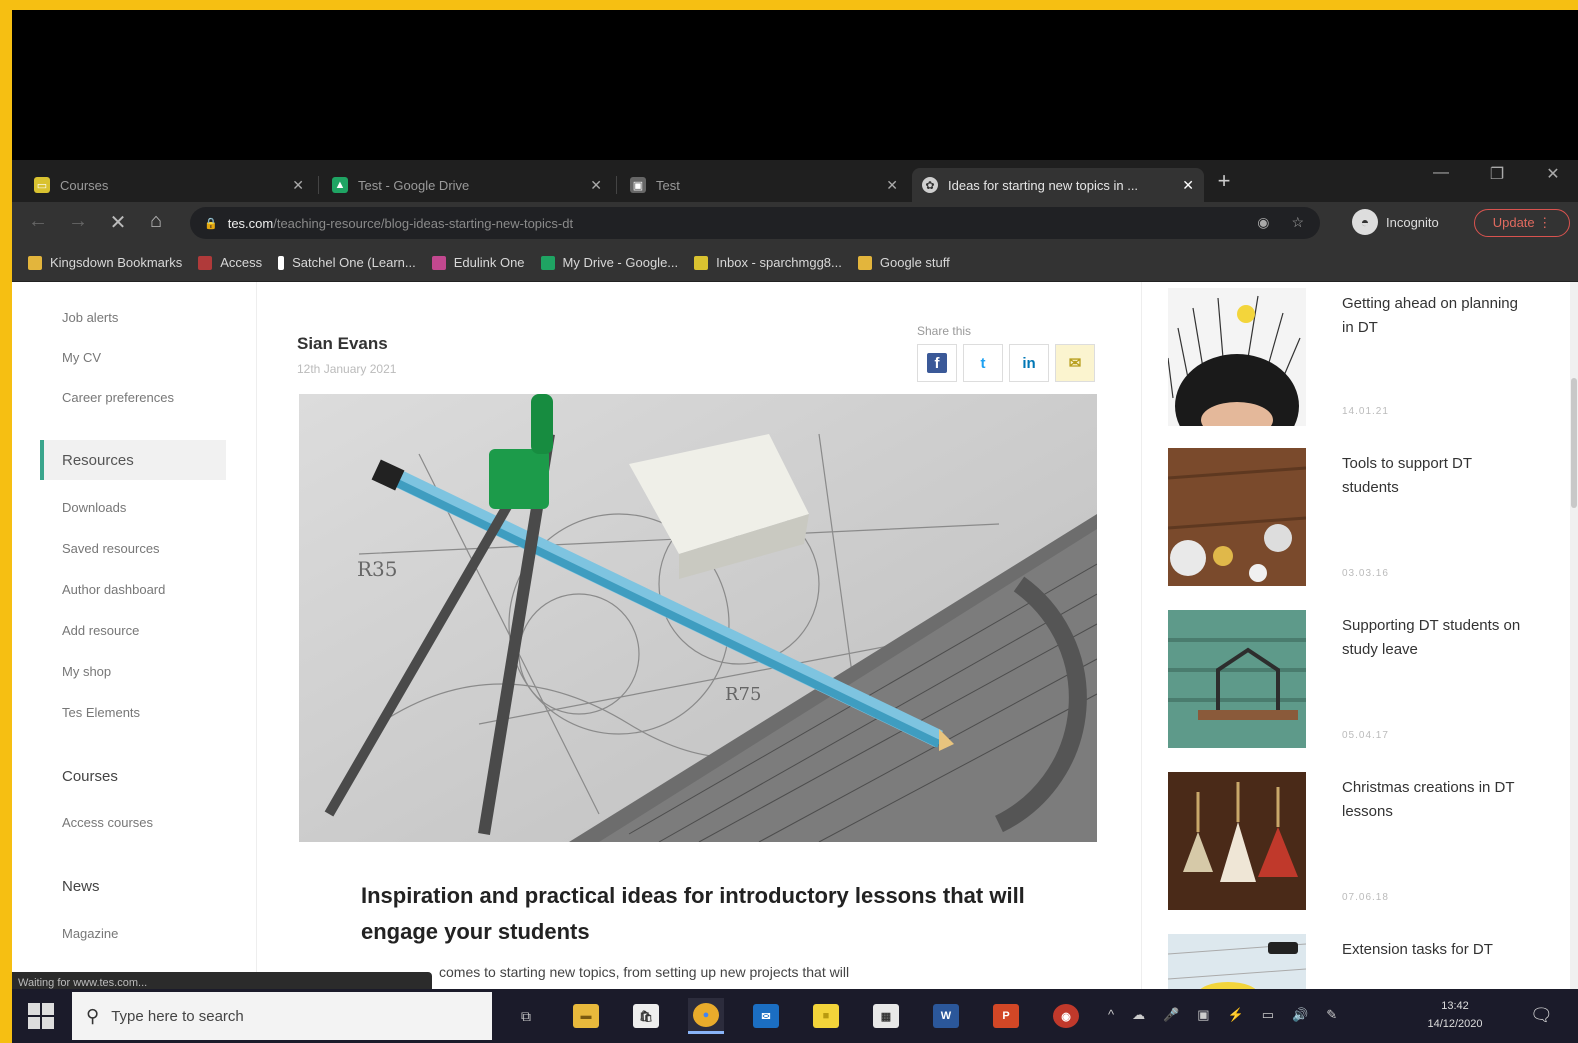  I want to click on onedrive-icon: ☁, so click(1138, 1015).